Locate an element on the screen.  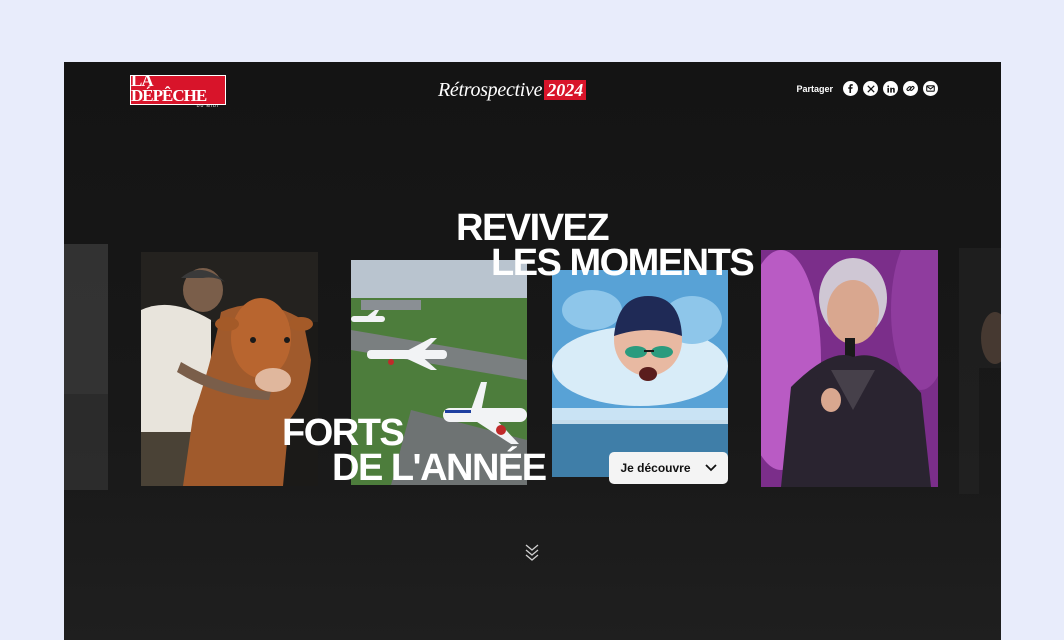
chevron-down-icon is located at coordinates (710, 468).